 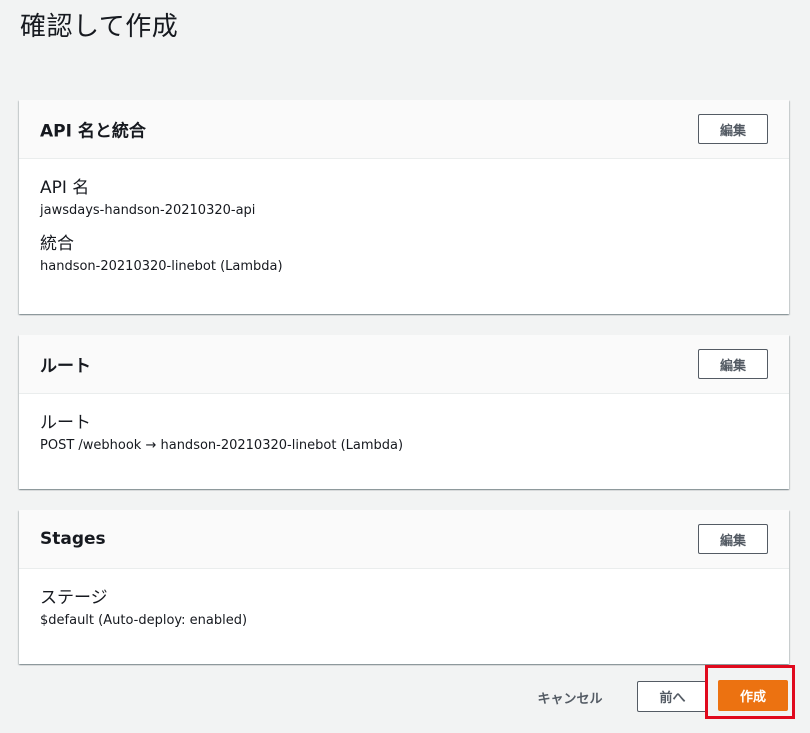 What do you see at coordinates (733, 364) in the screenshot?
I see `edit-routes-button: 編集` at bounding box center [733, 364].